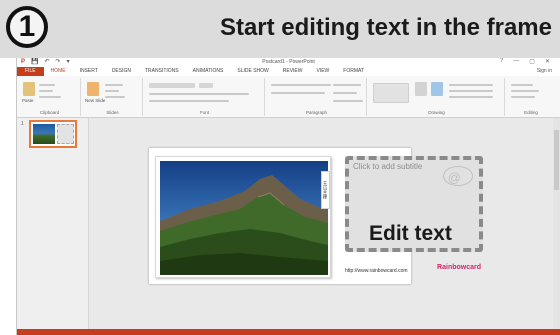  What do you see at coordinates (325, 190) in the screenshot?
I see `vertical-caption-box: 玉山主峰` at bounding box center [325, 190].